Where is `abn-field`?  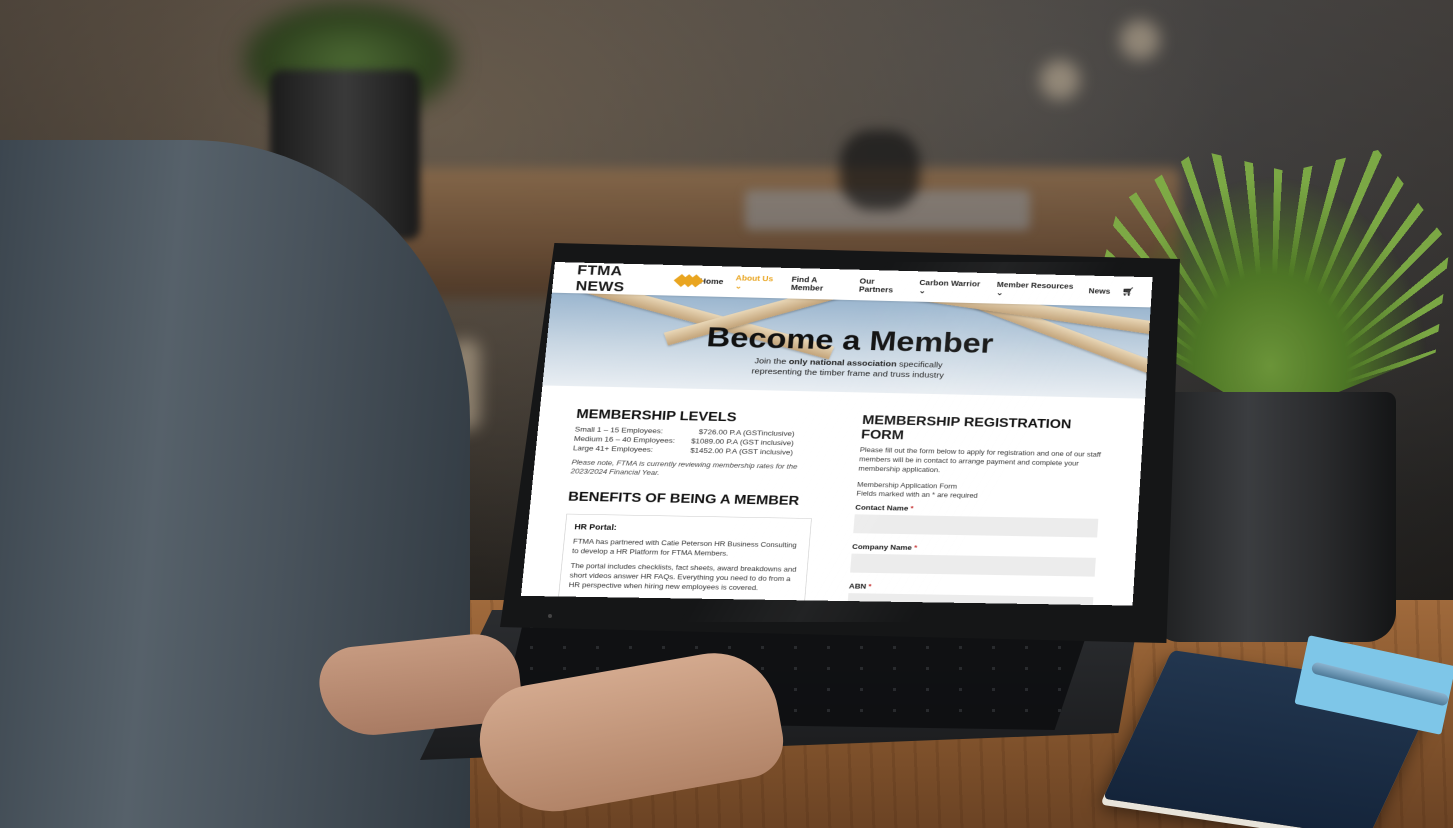
abn-field is located at coordinates (970, 599).